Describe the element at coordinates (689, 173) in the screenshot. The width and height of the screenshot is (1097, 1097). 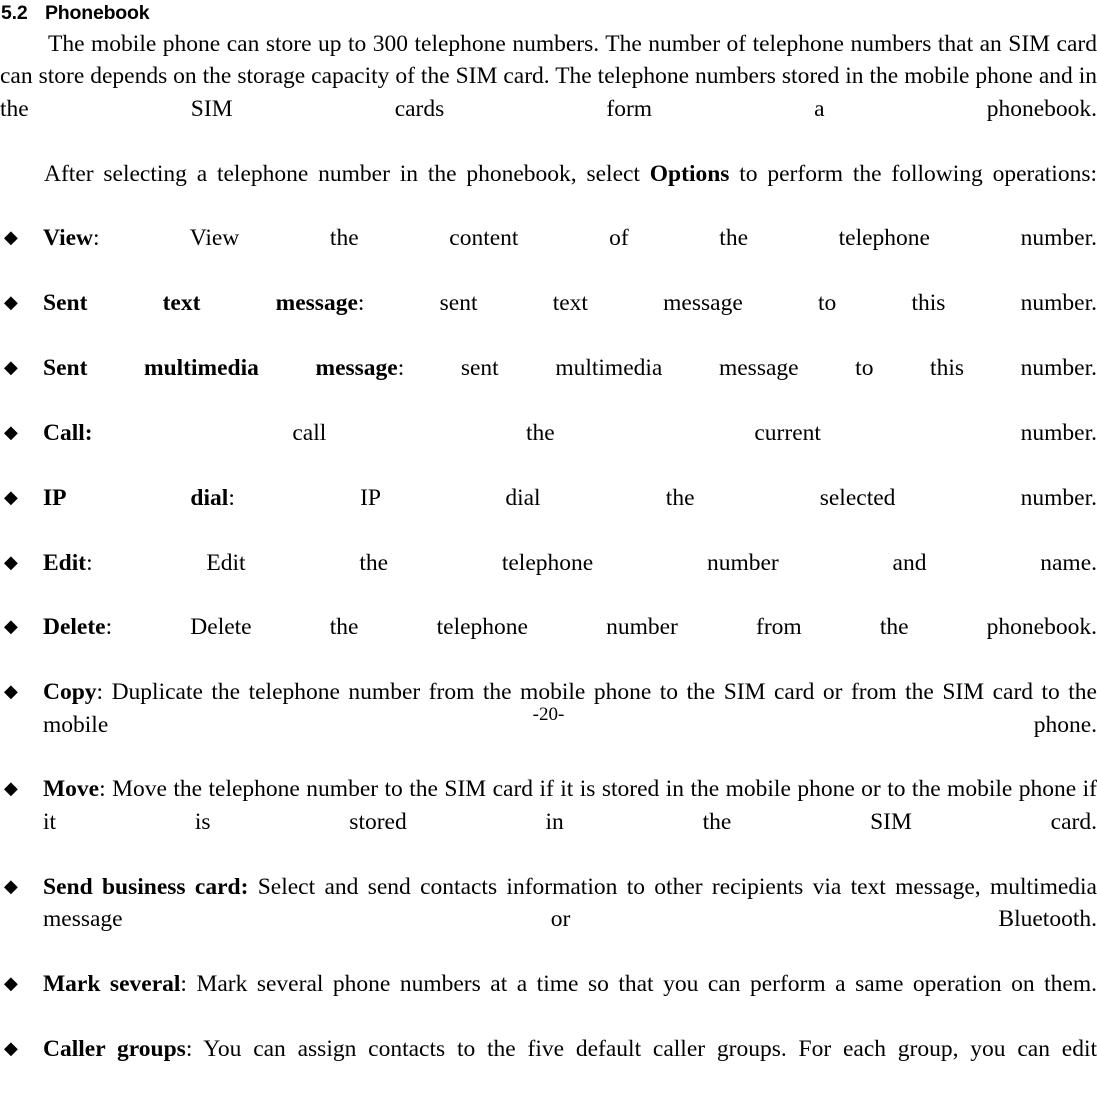
I see `options-keyword: Options` at that location.